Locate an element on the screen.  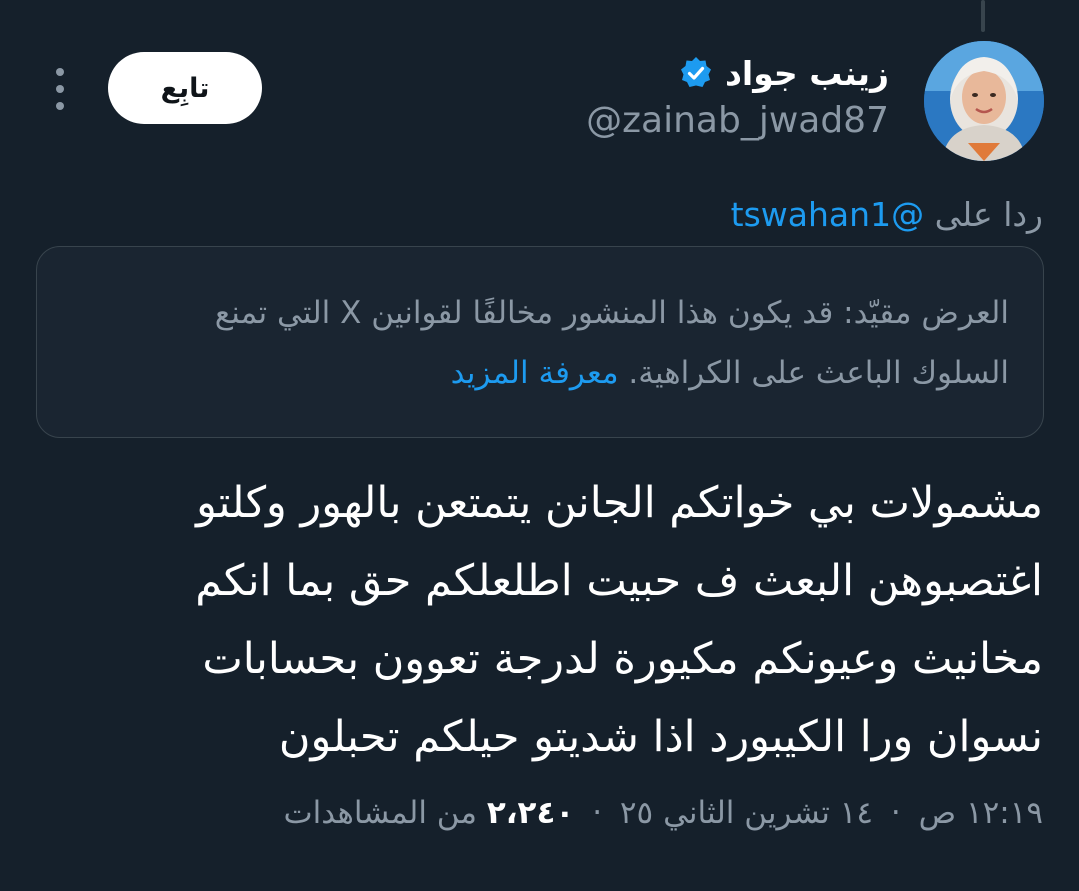
replying-to: ردا على @tswahan1 is located at coordinates (887, 214).